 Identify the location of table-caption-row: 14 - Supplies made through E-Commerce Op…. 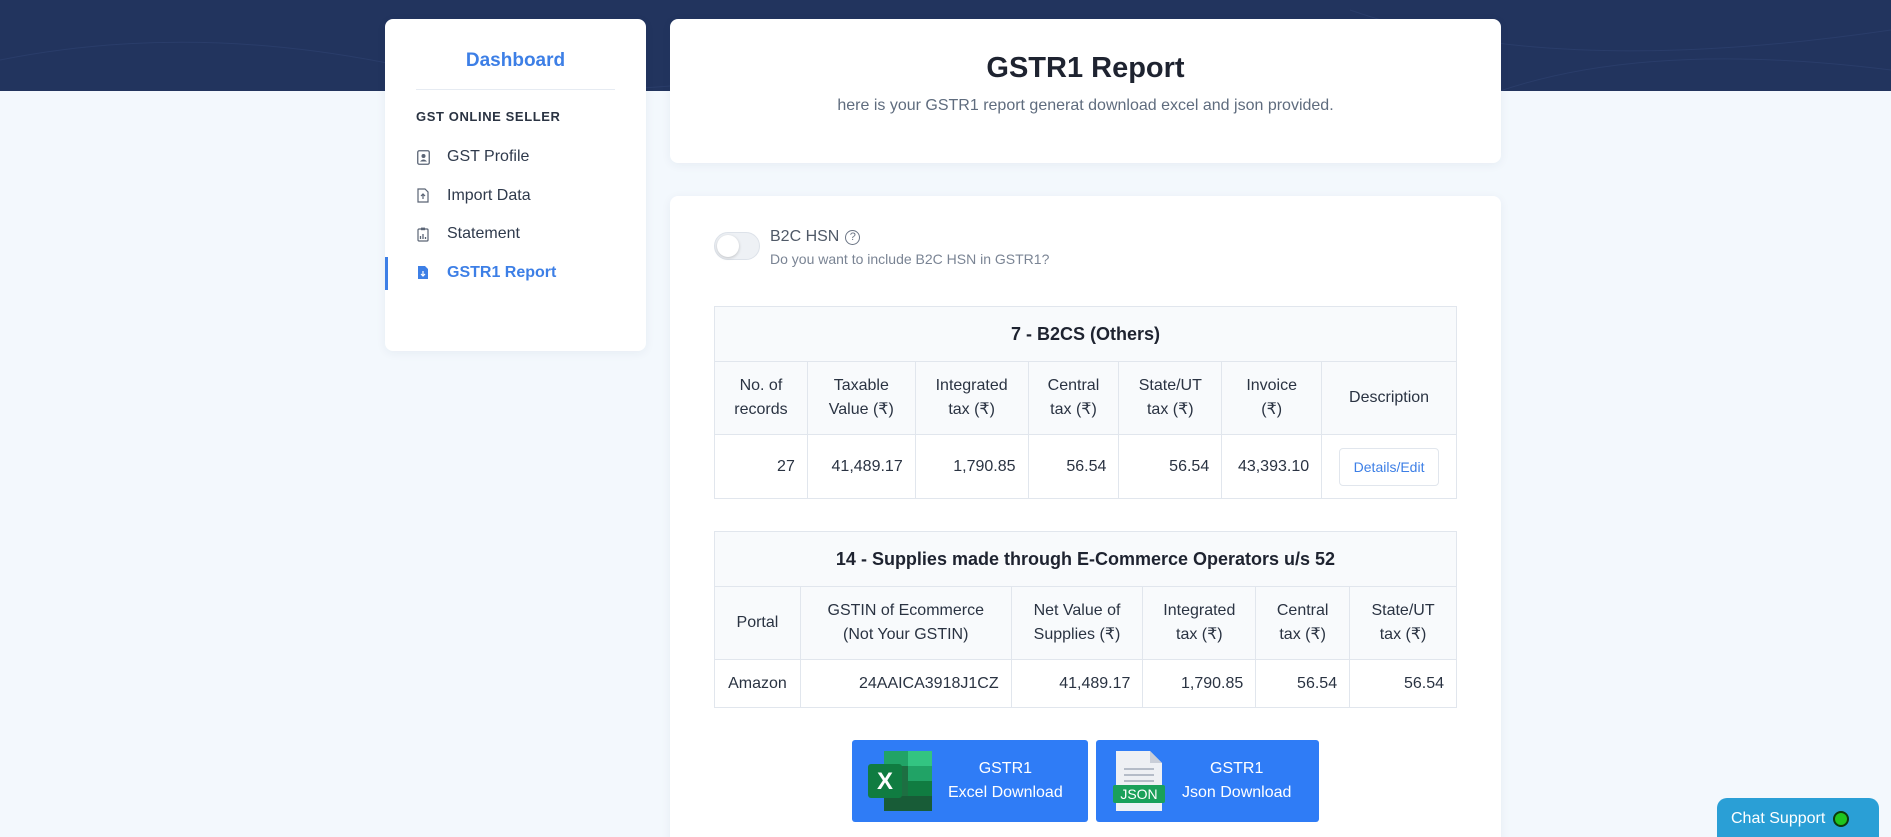
(1085, 559).